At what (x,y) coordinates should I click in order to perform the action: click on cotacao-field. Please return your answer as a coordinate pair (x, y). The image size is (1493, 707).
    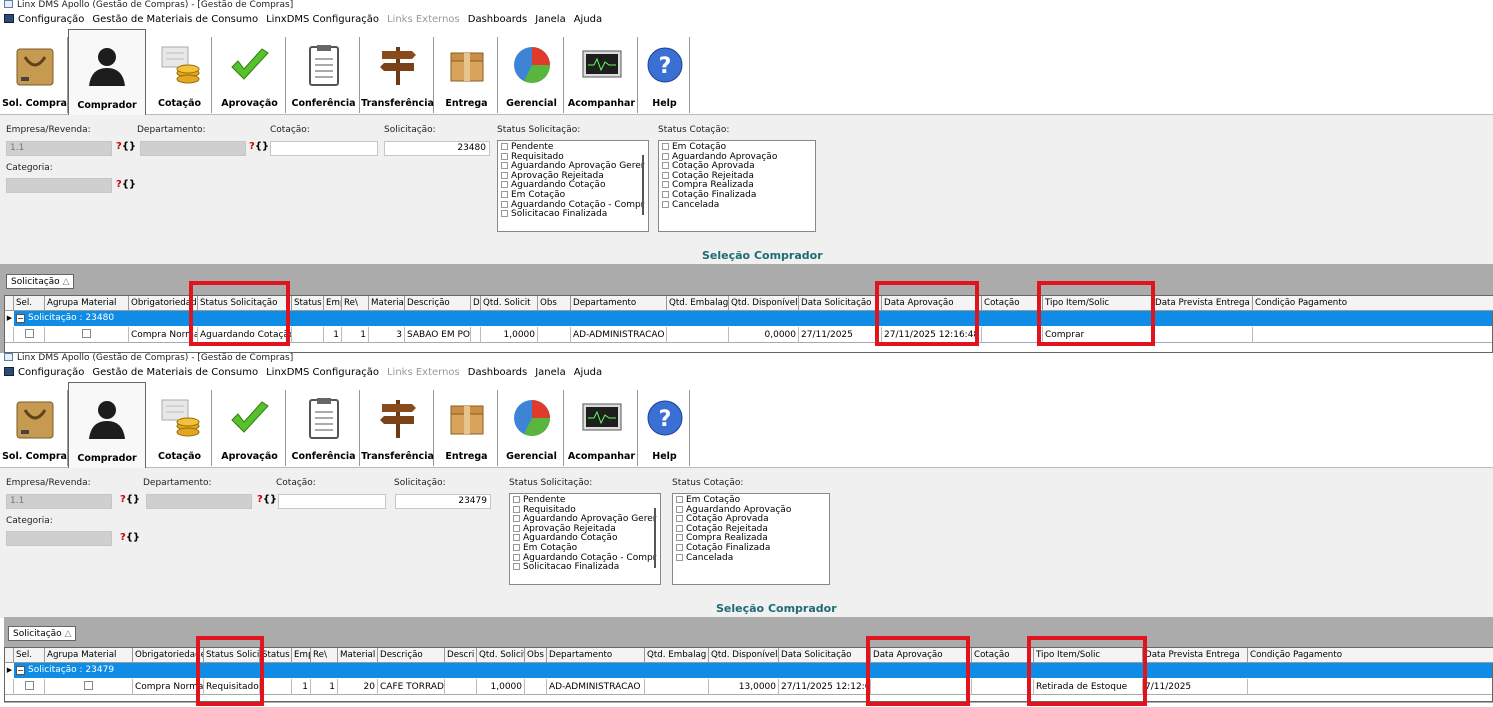
    Looking at the image, I should click on (324, 148).